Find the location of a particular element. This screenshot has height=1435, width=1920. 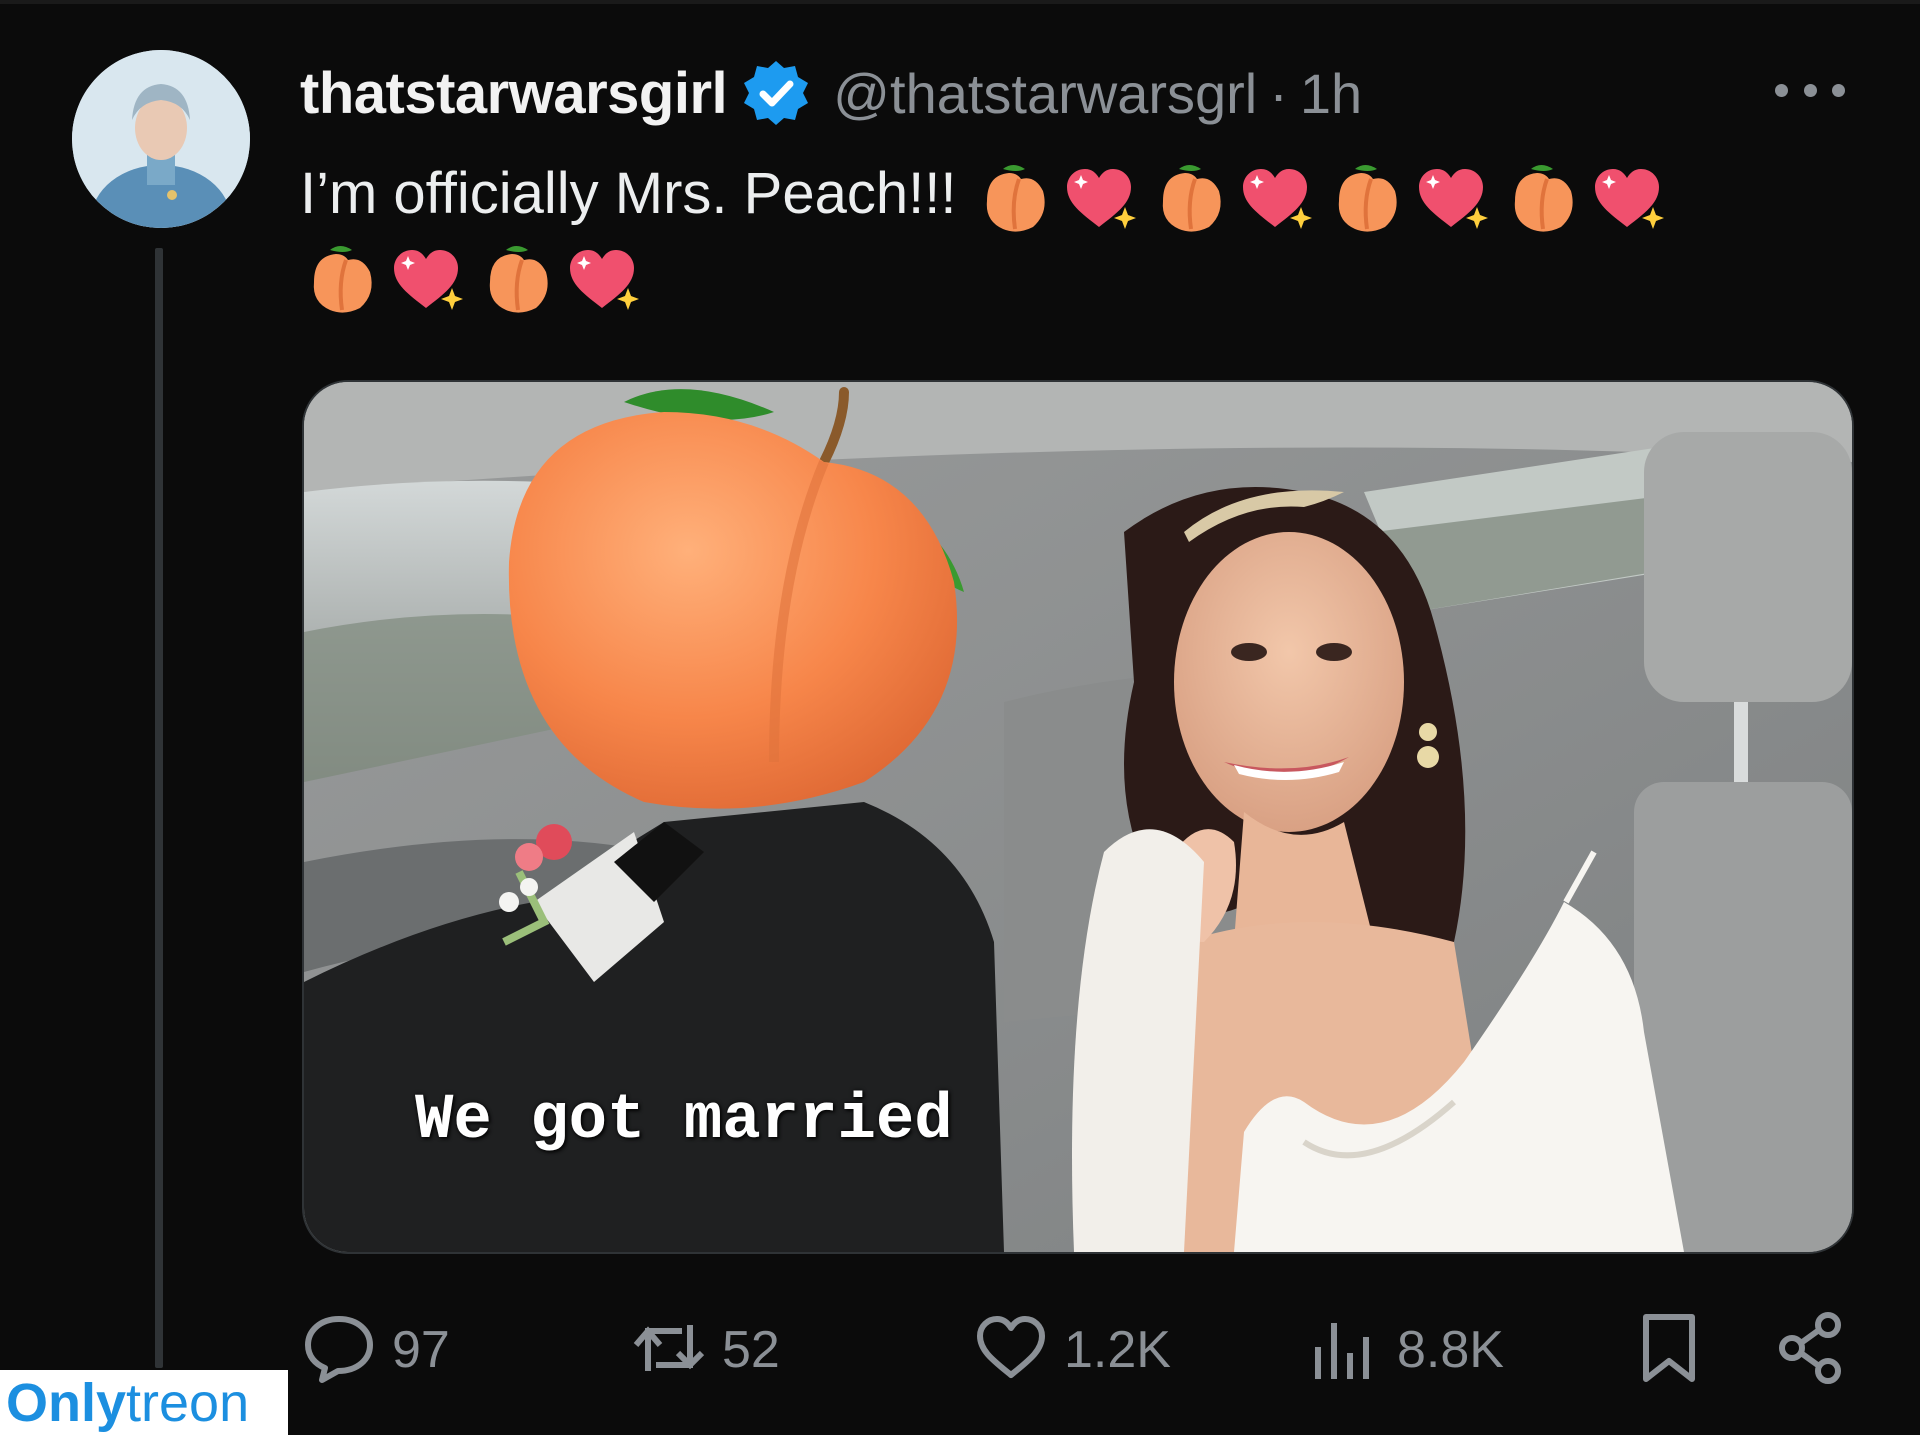

action-bar: 97 52 1.2K 8.8K is located at coordinates (1075, 1350).